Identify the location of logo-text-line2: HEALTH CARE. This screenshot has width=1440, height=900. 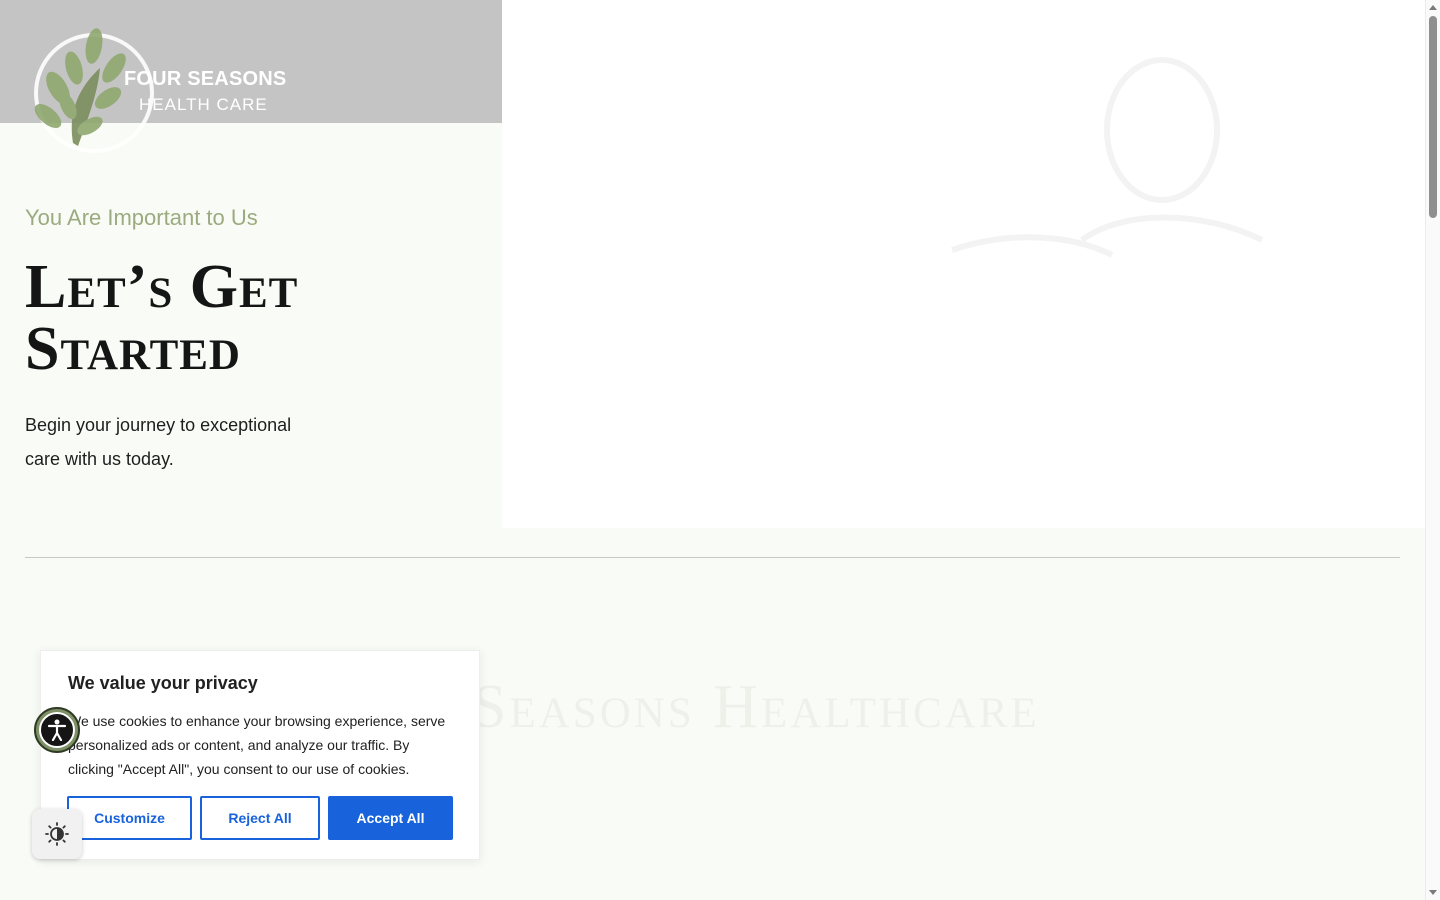
(203, 104).